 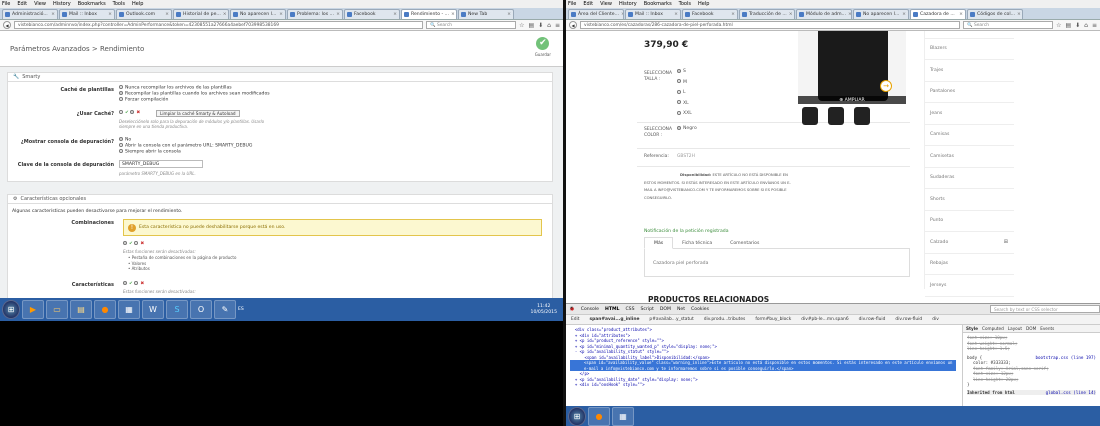 What do you see at coordinates (969, 35) in the screenshot?
I see `sidebar-item: Cazadoras` at bounding box center [969, 35].